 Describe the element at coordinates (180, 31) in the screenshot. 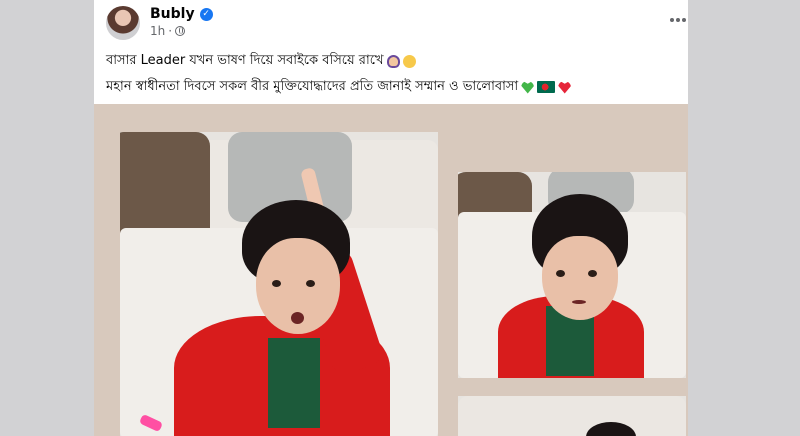

I see `globe-icon` at that location.